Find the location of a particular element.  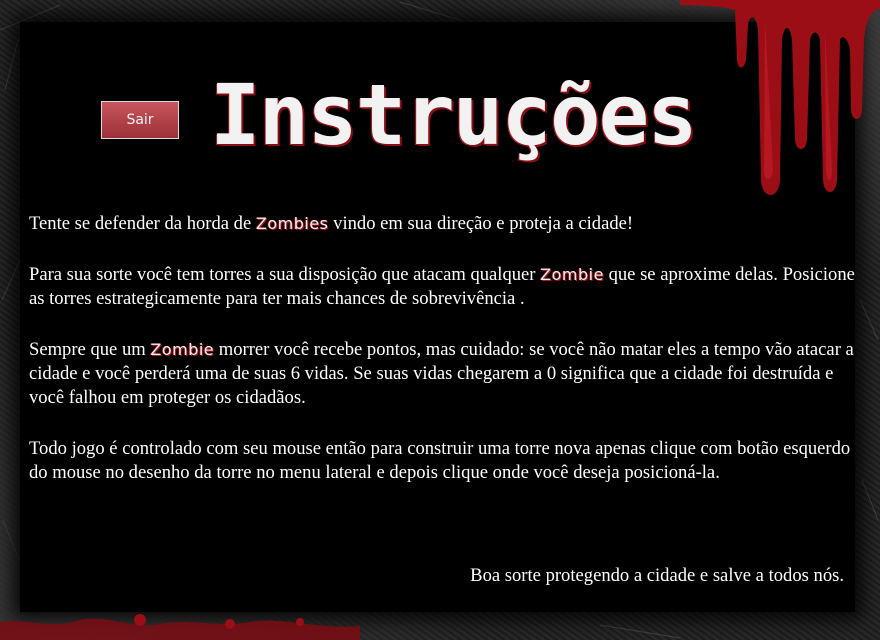

paragraph-text: vindo em sua direção e proteja a cidade! is located at coordinates (481, 223).